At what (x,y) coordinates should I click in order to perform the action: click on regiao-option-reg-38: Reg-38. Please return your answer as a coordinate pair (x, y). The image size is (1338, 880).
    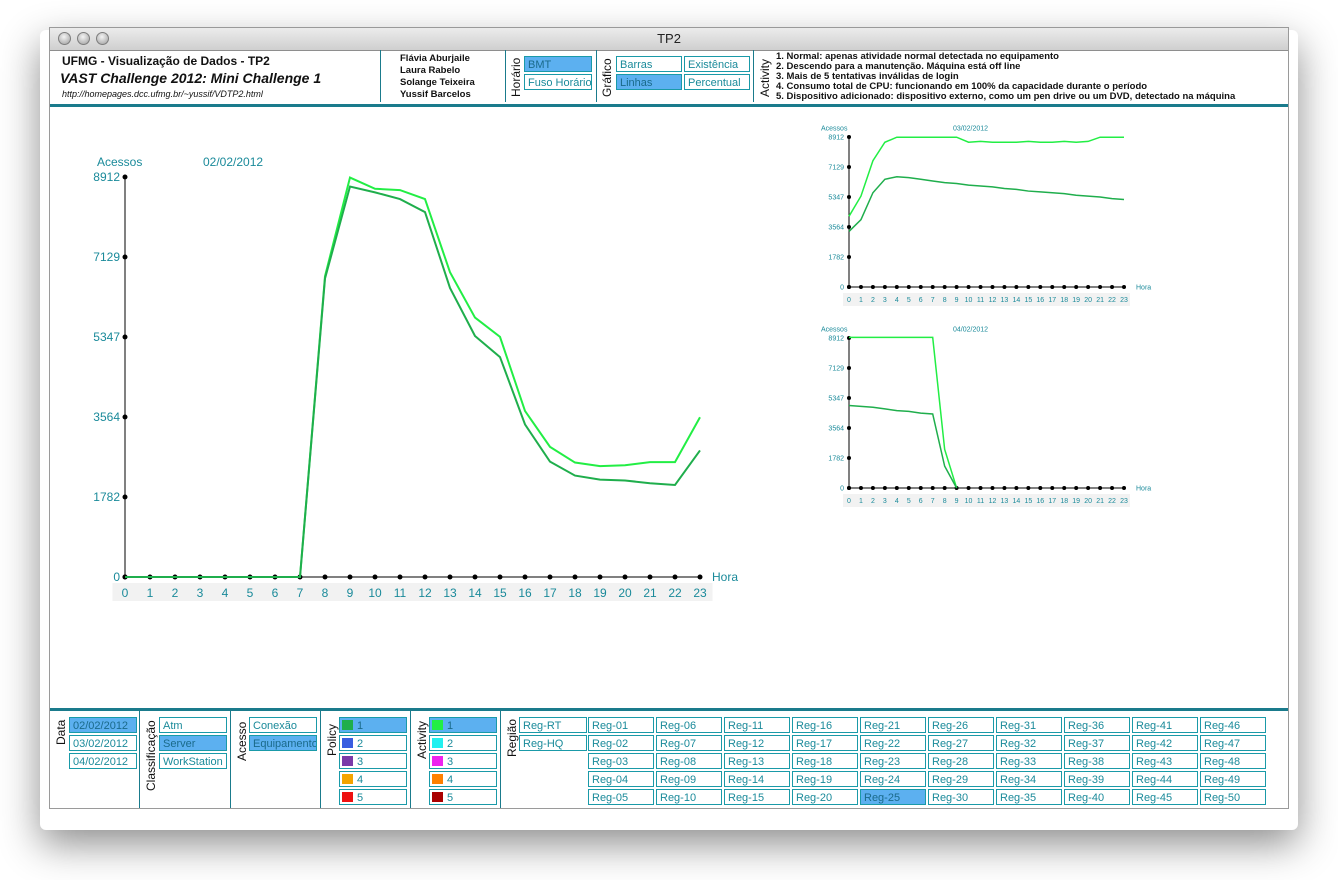
    Looking at the image, I should click on (1097, 761).